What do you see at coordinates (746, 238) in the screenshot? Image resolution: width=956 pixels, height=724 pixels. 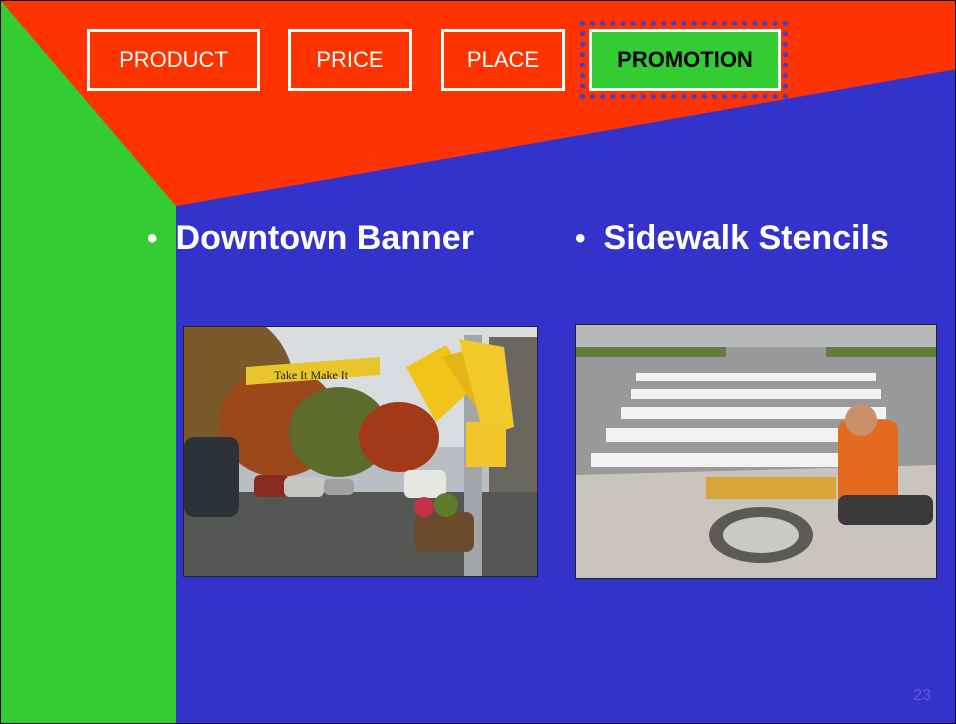 I see `bullet-text: Sidewalk Stencils` at bounding box center [746, 238].